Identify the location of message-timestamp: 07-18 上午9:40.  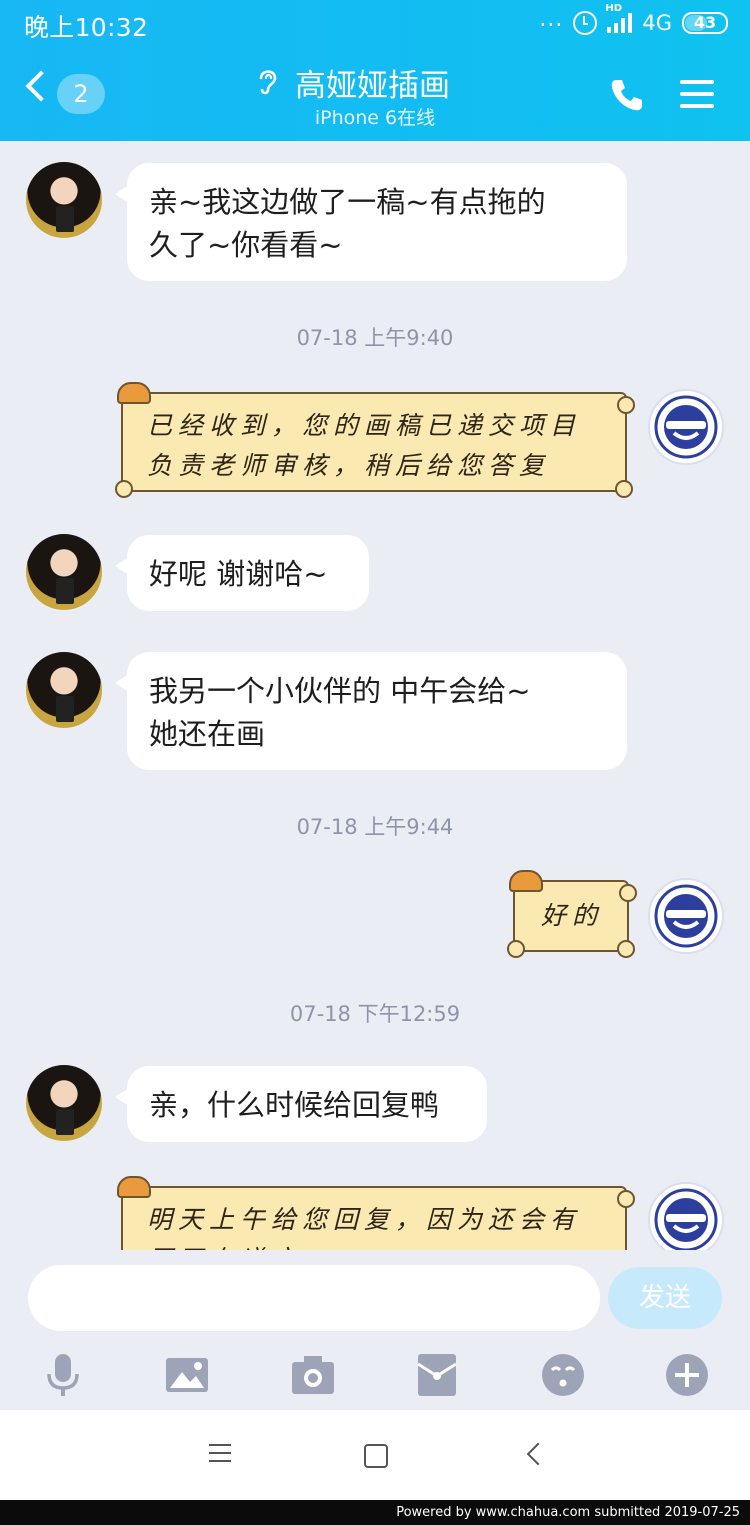
(375, 338).